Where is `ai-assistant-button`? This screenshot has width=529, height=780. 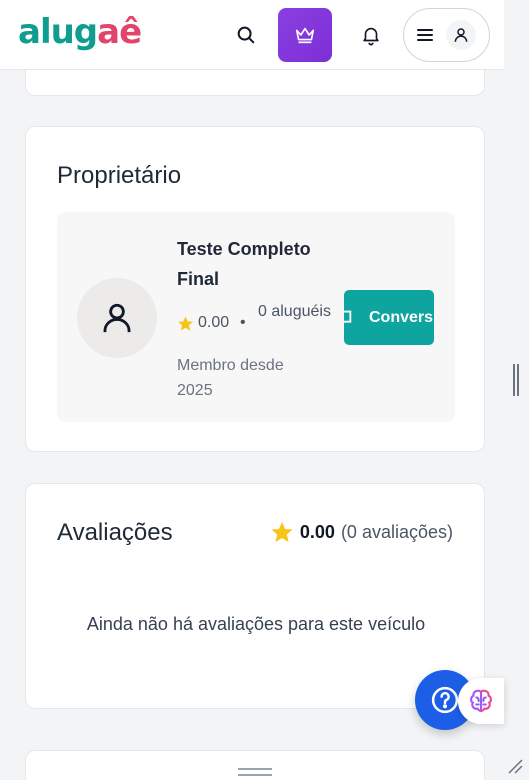 ai-assistant-button is located at coordinates (481, 701).